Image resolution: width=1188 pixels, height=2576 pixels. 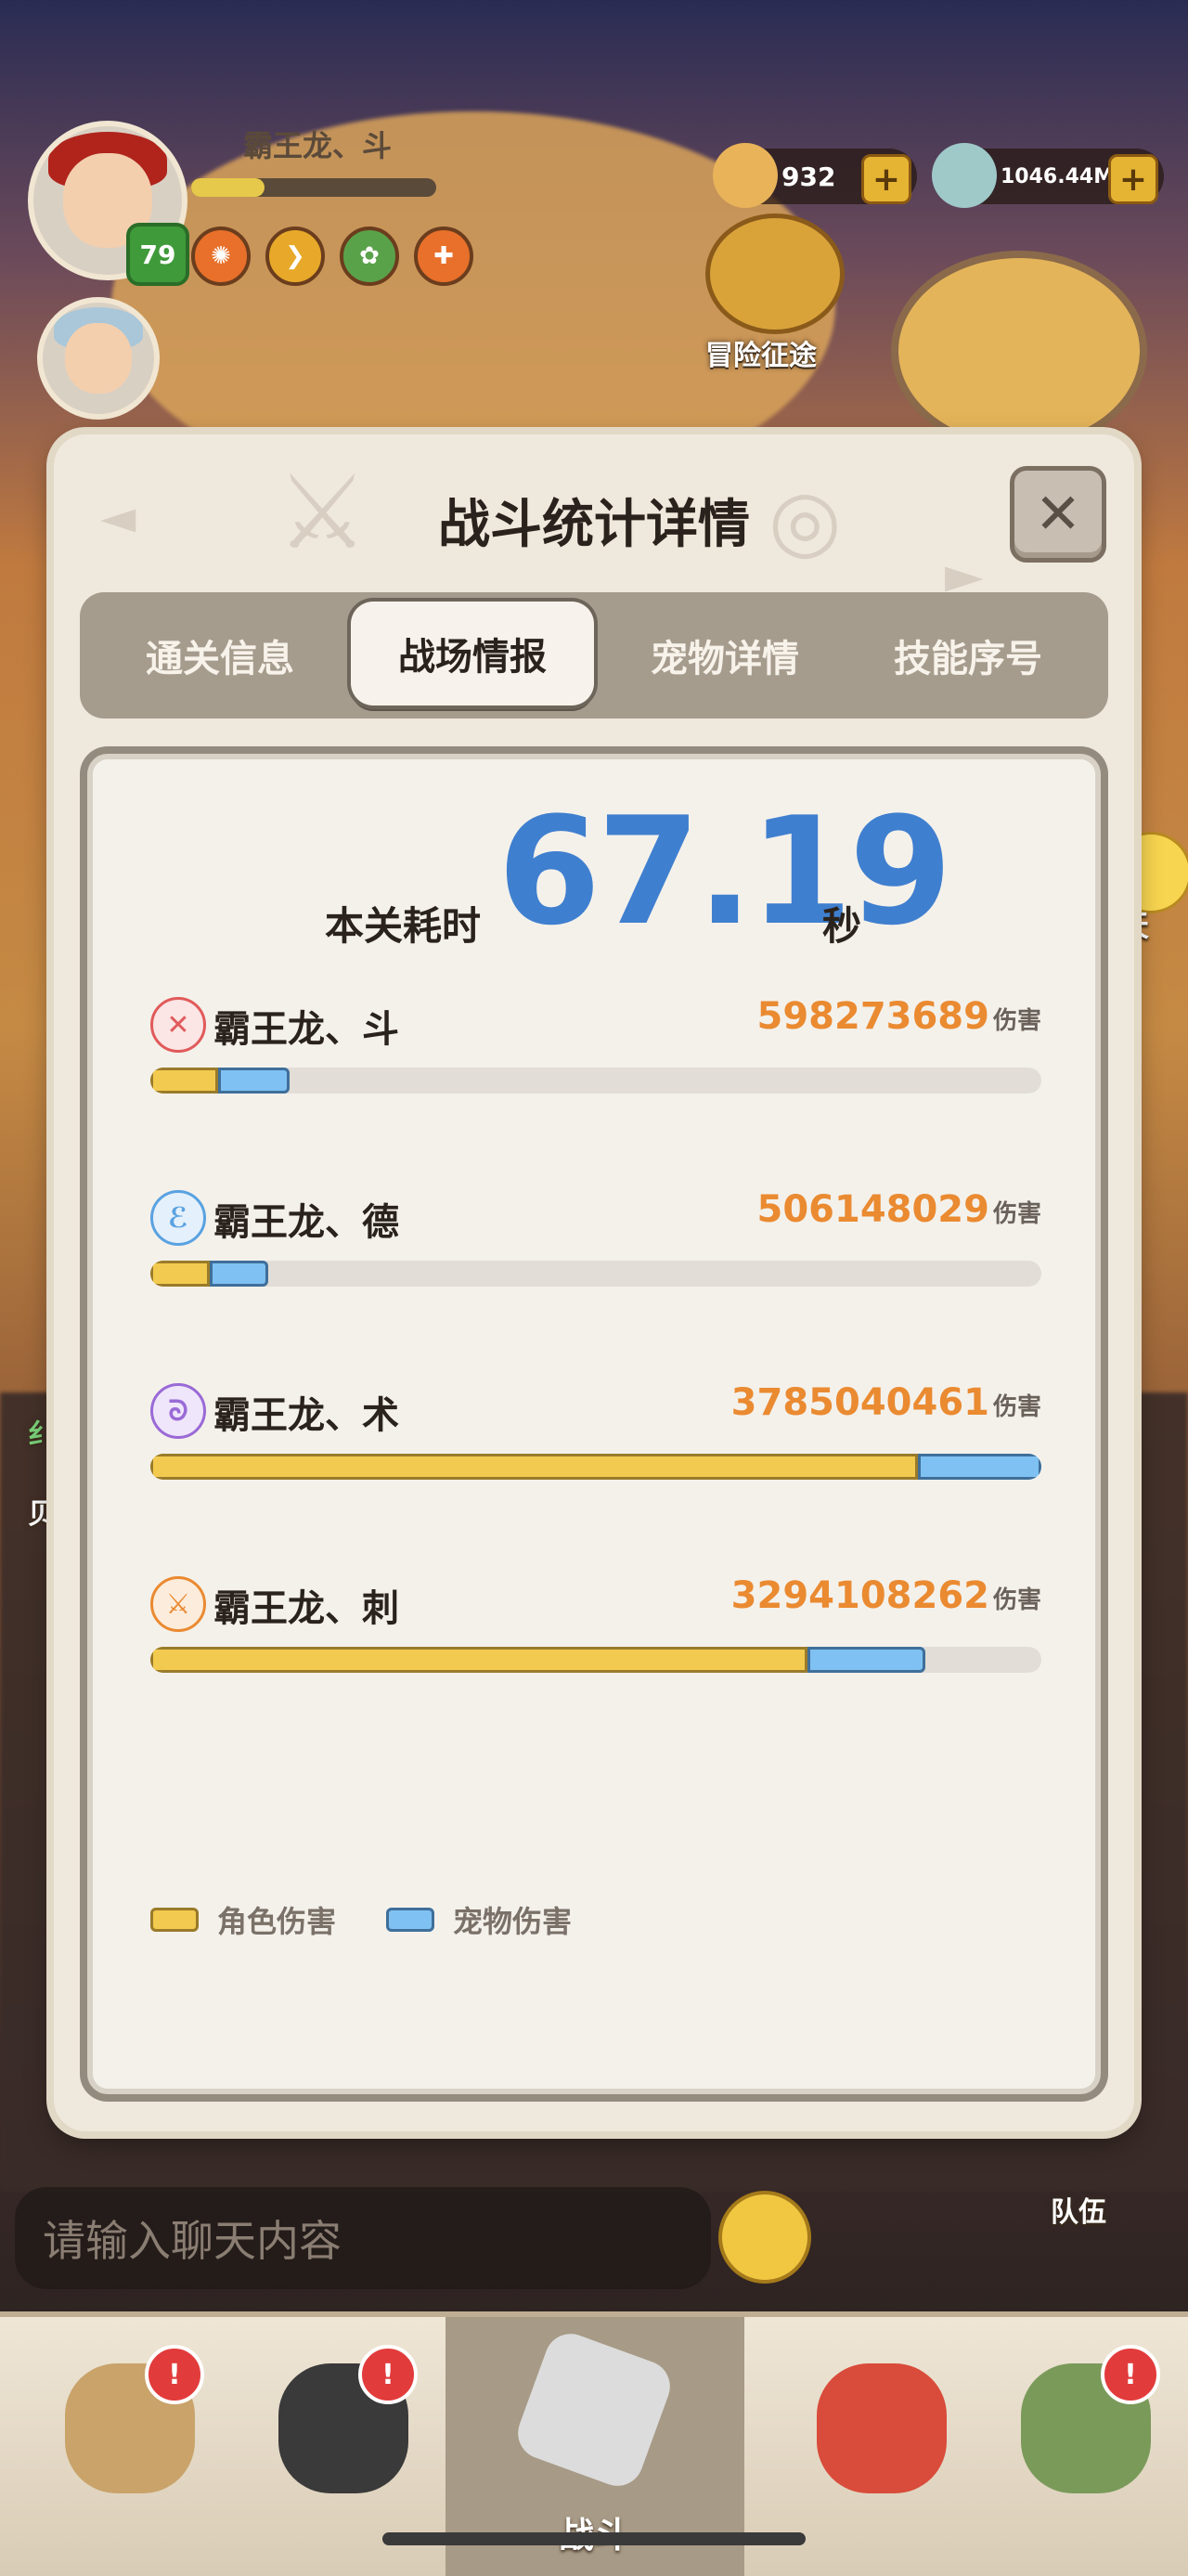 I want to click on level-badge: 79, so click(x=157, y=254).